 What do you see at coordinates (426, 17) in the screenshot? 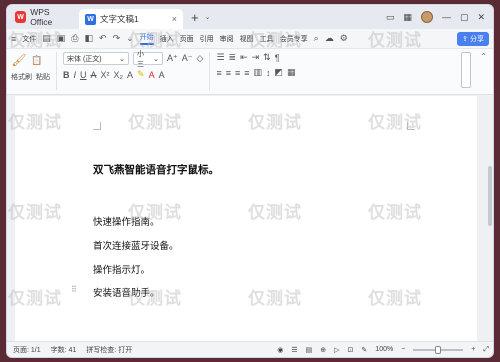
I see `avatar` at bounding box center [426, 17].